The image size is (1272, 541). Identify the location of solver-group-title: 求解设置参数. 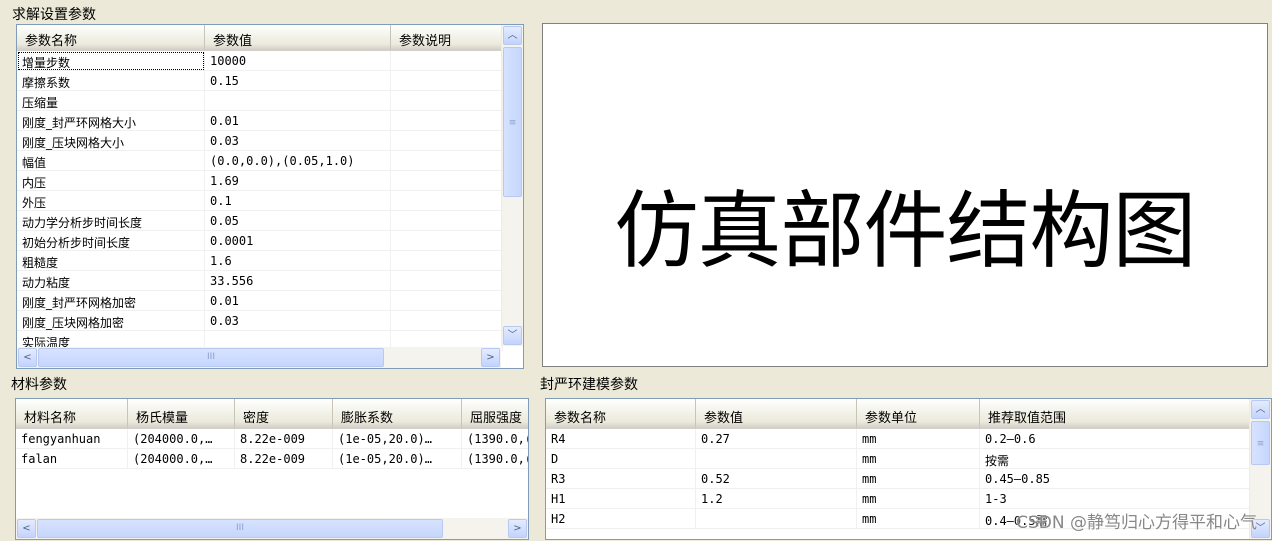
(54, 15).